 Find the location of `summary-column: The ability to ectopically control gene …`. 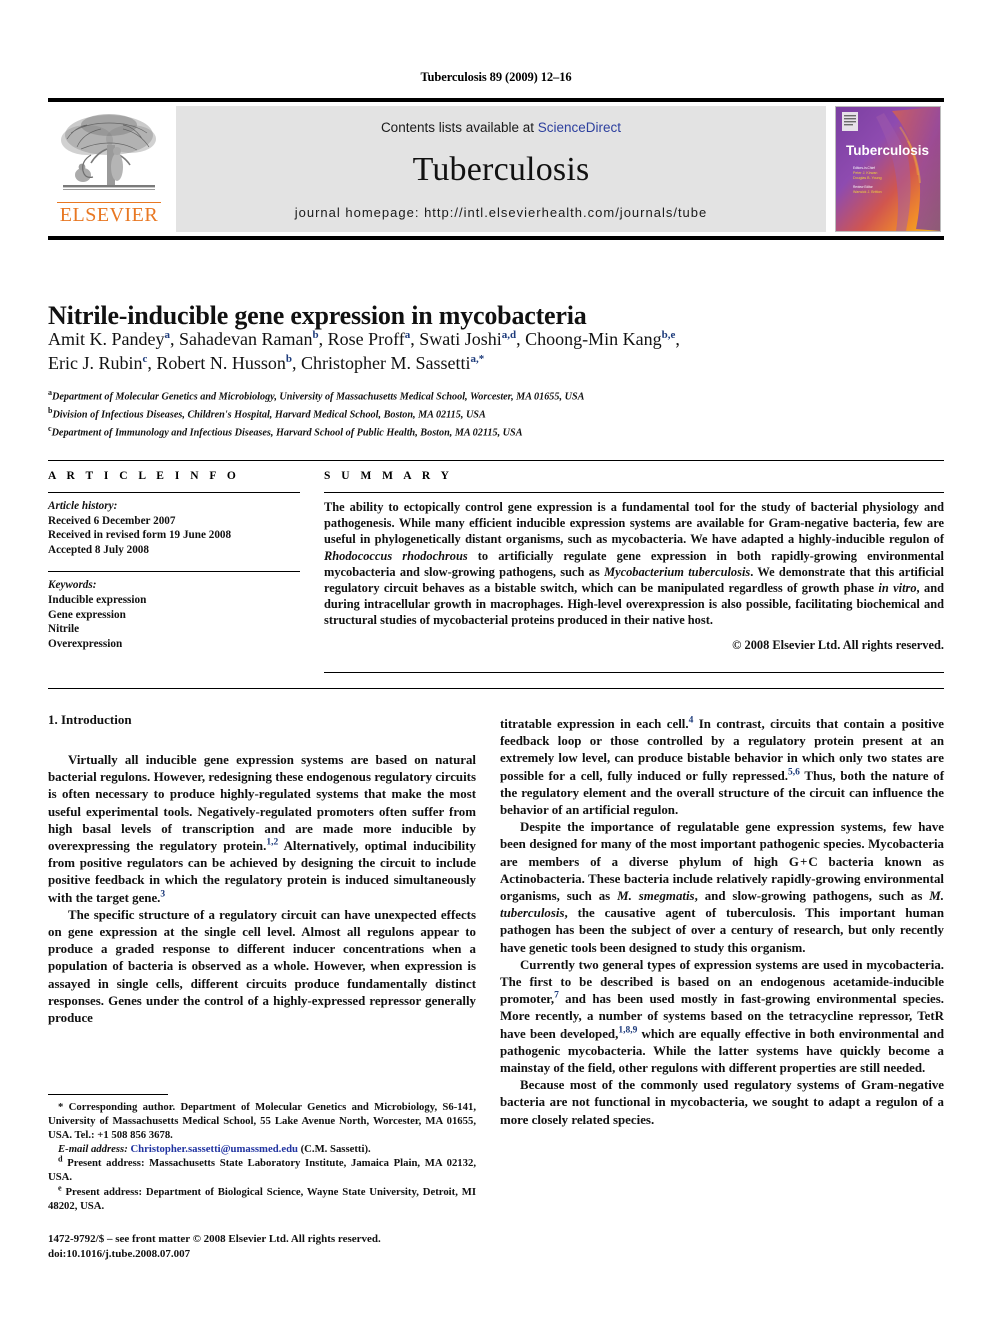

summary-column: The ability to ectopically control gene … is located at coordinates (634, 572).